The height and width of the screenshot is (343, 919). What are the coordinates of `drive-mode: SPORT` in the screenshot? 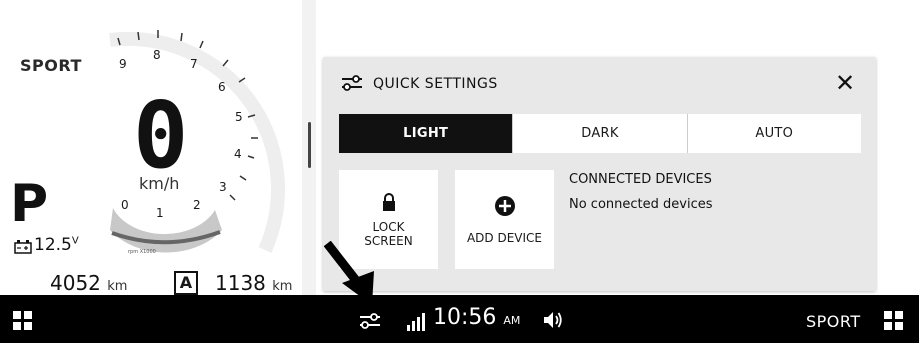 It's located at (51, 65).